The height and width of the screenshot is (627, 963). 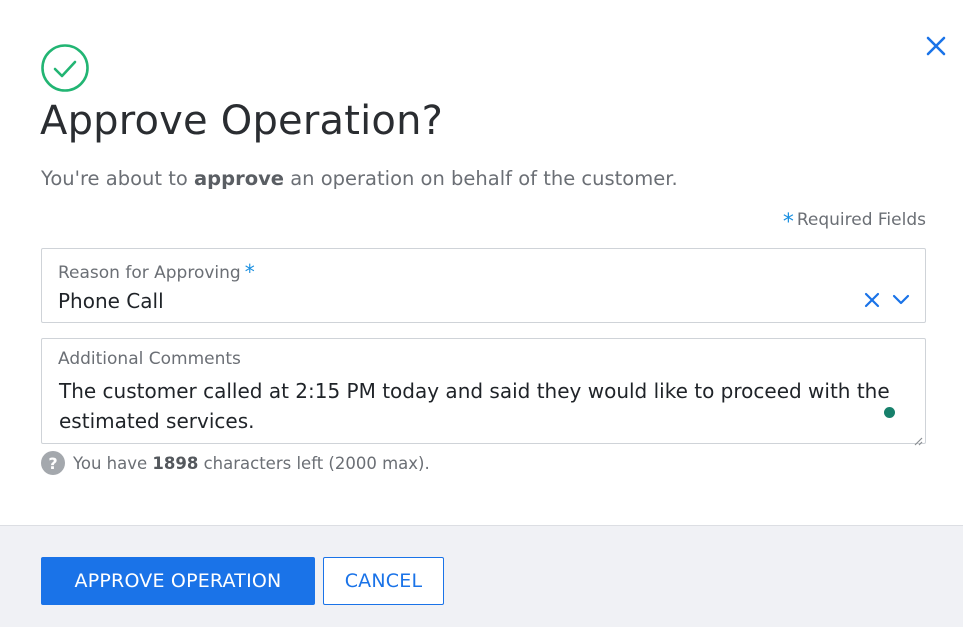 I want to click on text-cursor-indicator, so click(x=889, y=412).